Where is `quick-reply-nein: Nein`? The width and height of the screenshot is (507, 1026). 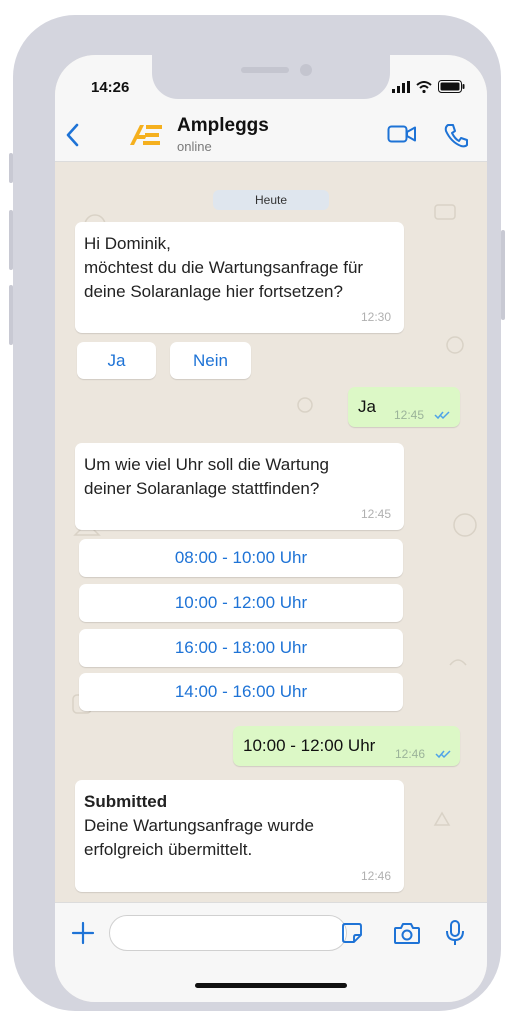 quick-reply-nein: Nein is located at coordinates (210, 360).